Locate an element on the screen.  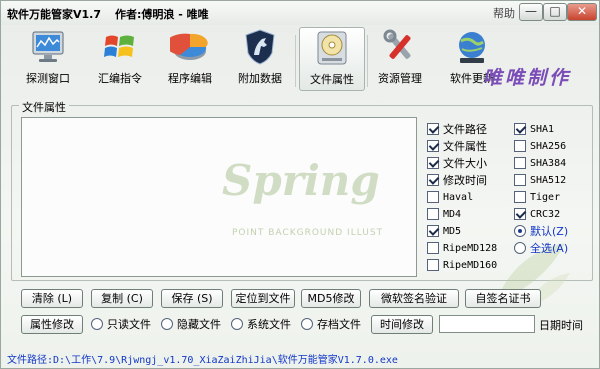
close-button: ✕ is located at coordinates (582, 12).